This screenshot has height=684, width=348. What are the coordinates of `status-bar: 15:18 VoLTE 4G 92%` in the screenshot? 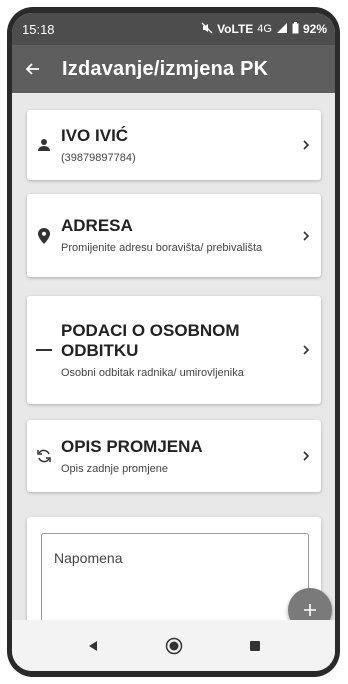 It's located at (173, 29).